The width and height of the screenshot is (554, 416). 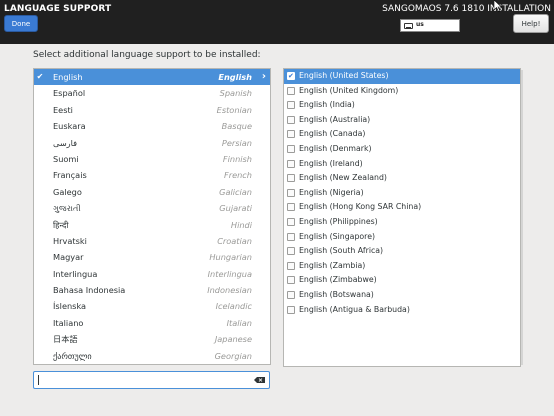 I want to click on language-native-name: Suomi, so click(x=66, y=158).